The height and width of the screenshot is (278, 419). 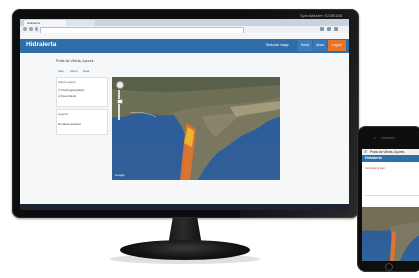 What do you see at coordinates (336, 29) in the screenshot?
I see `menu-icon` at bounding box center [336, 29].